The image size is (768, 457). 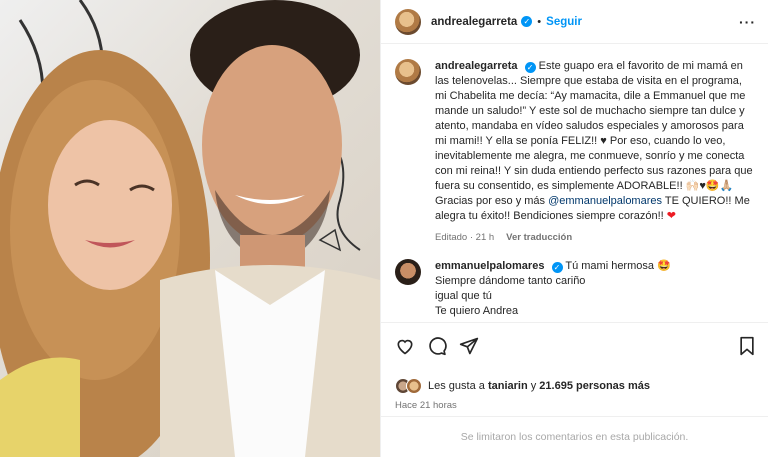 I want to click on follow-button: Seguir, so click(x=564, y=22).